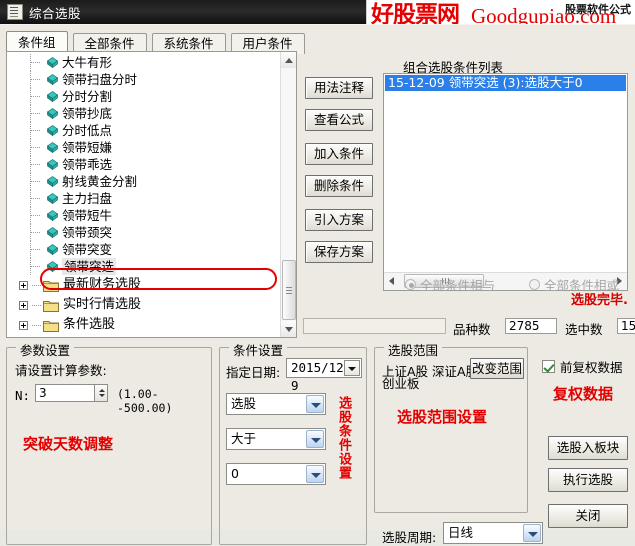 This screenshot has height=546, width=635. I want to click on tree-item-leaf: 射线黄金分割, so click(143, 181).